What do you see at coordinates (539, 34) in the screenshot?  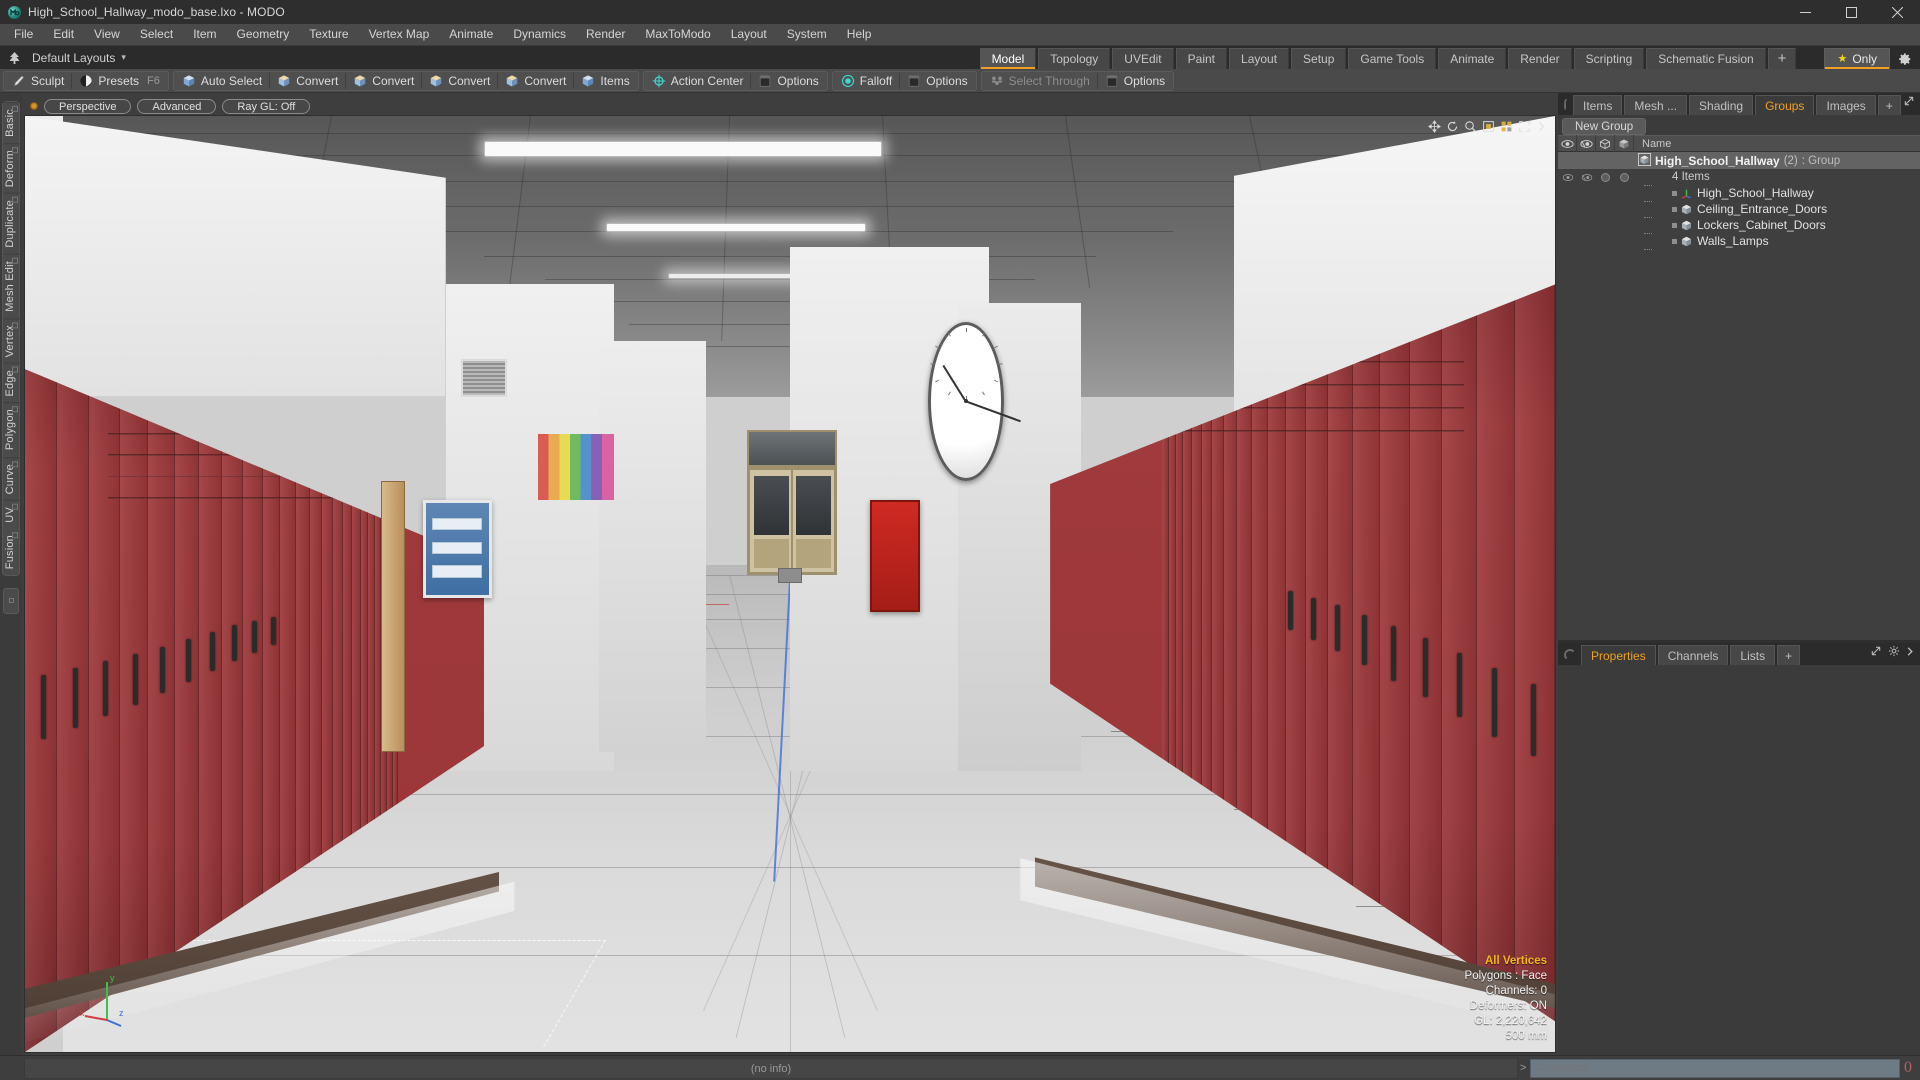 I see `menu-dynamics: Dynamics` at bounding box center [539, 34].